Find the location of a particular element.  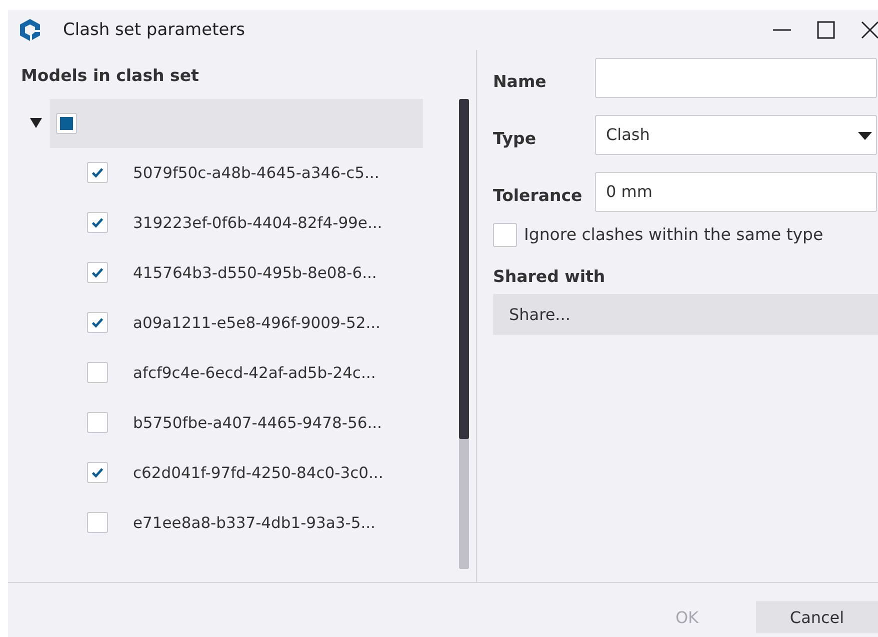

collapse-icon is located at coordinates (36, 123).